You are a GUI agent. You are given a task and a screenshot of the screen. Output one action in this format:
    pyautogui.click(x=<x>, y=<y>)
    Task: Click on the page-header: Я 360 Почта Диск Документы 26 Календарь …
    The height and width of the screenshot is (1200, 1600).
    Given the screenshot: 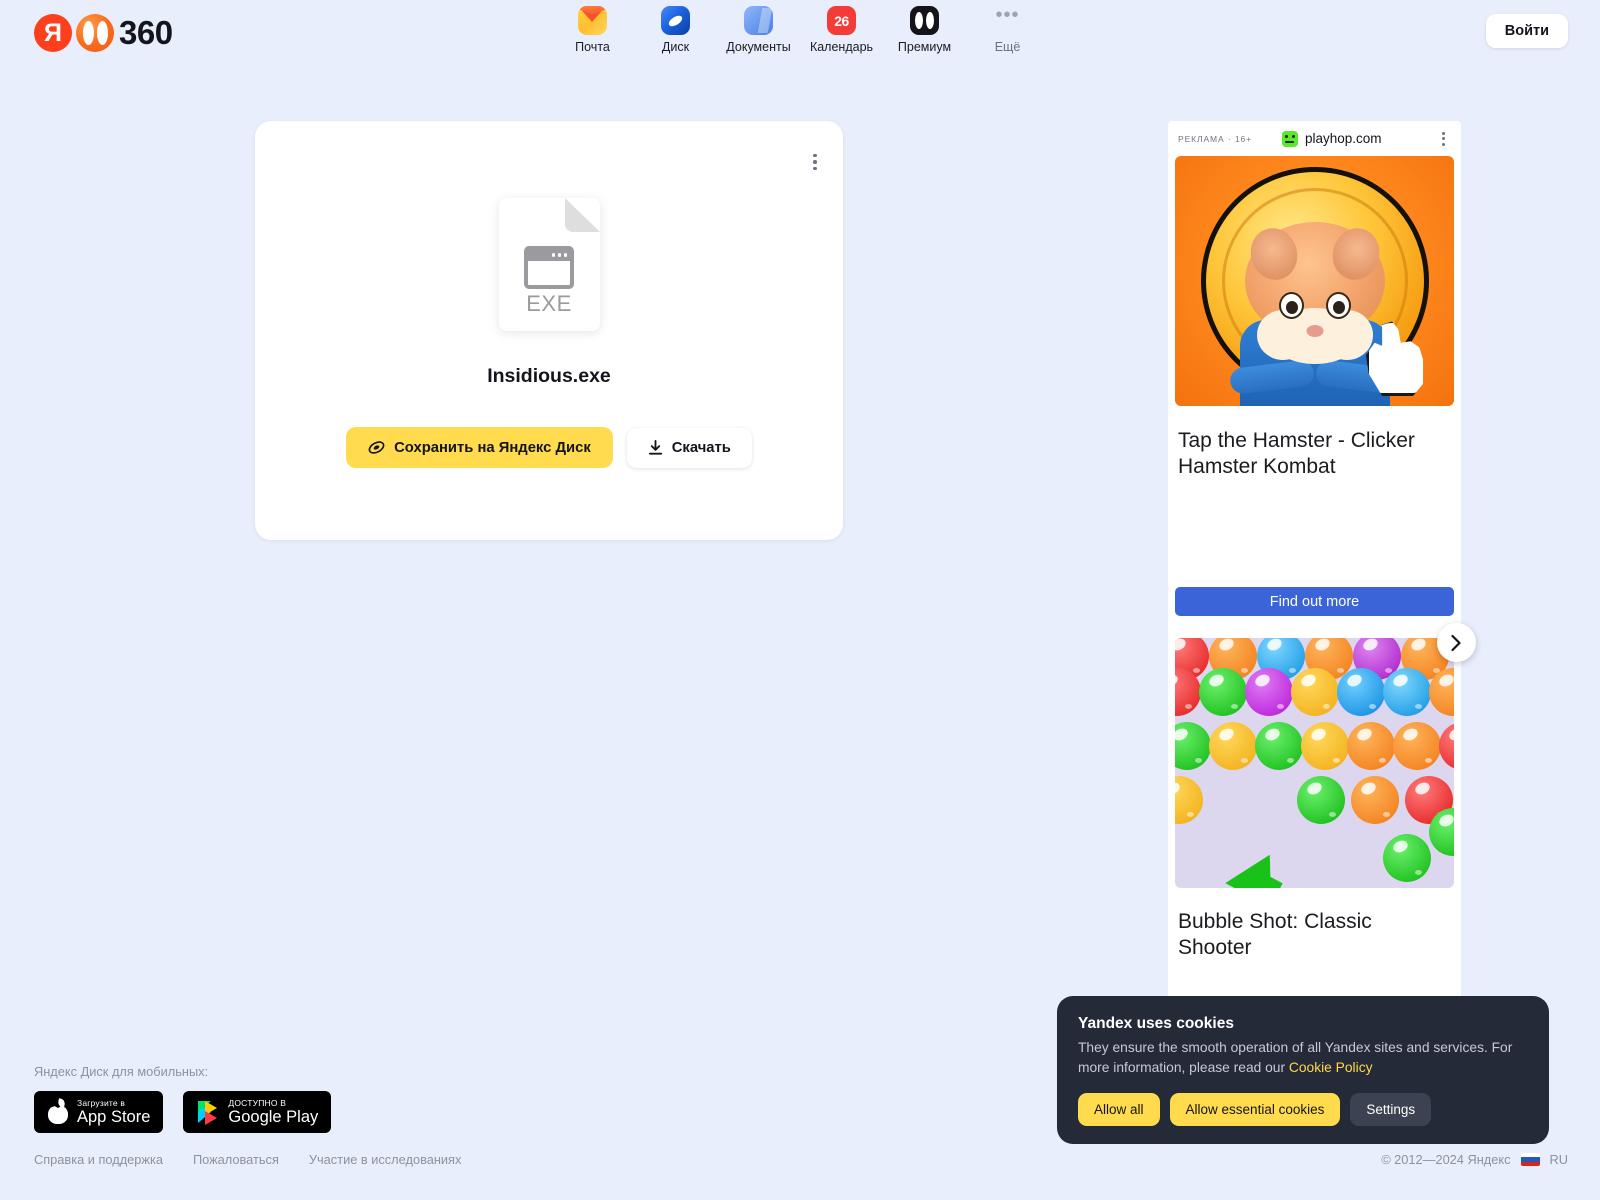 What is the action you would take?
    pyautogui.click(x=800, y=32)
    